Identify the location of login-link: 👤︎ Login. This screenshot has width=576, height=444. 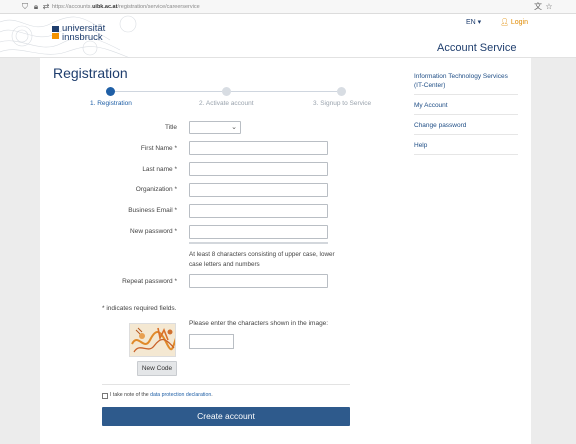
(514, 22).